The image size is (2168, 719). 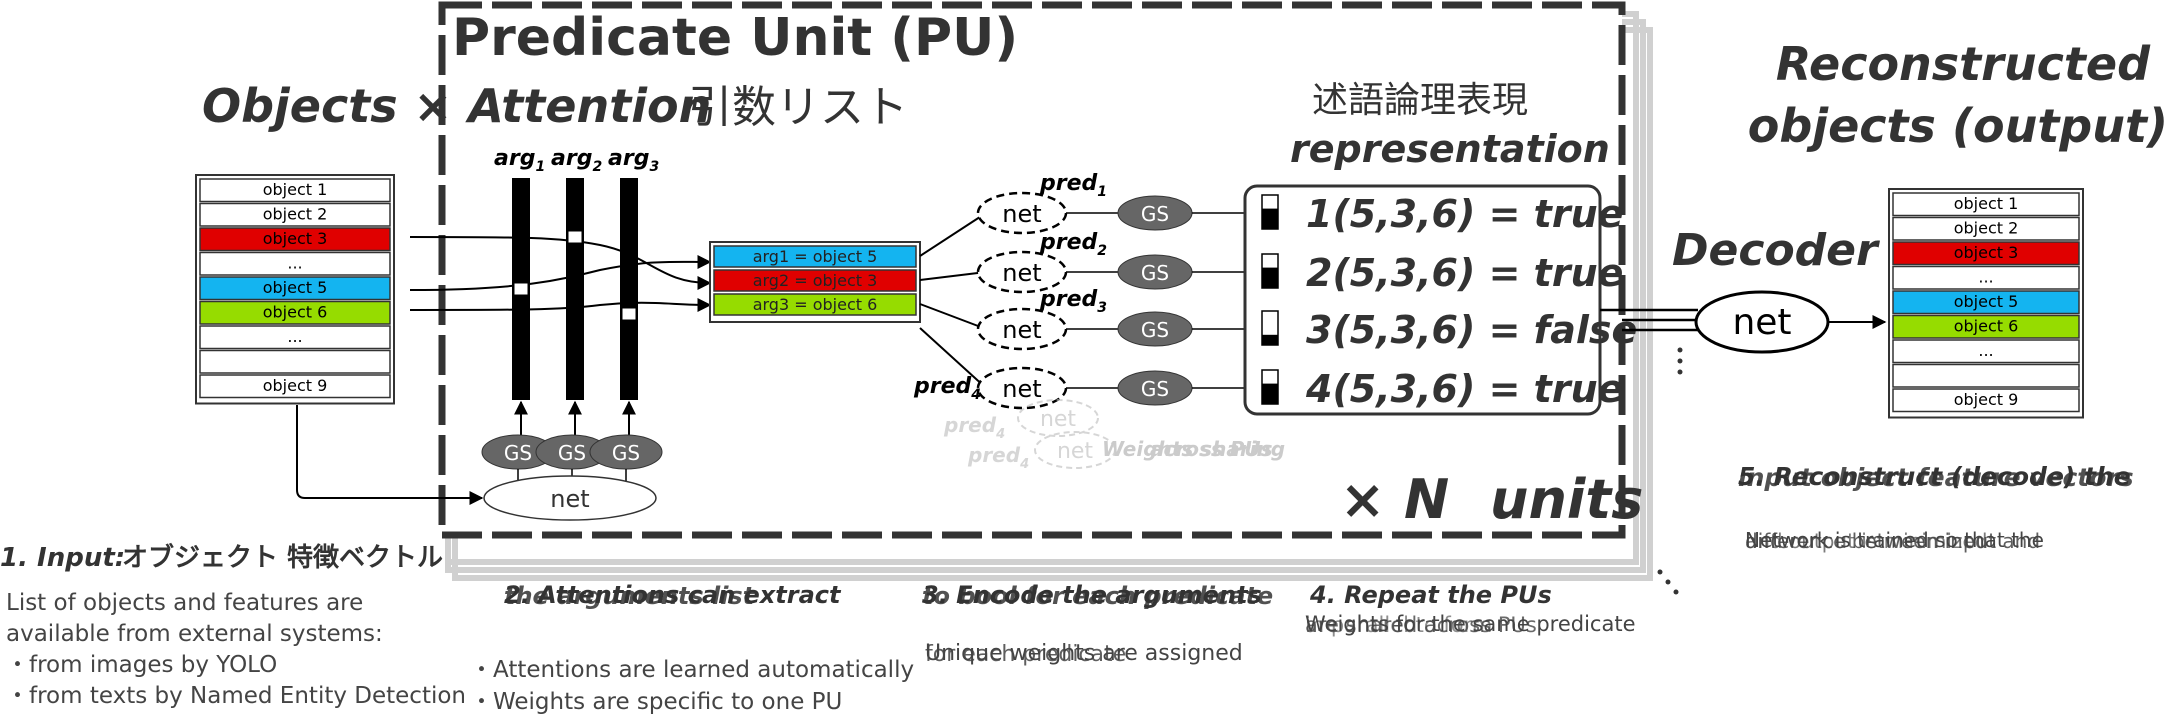 What do you see at coordinates (1464, 273) in the screenshot?
I see `pred-expression-2: 2(5,3,6) = true` at bounding box center [1464, 273].